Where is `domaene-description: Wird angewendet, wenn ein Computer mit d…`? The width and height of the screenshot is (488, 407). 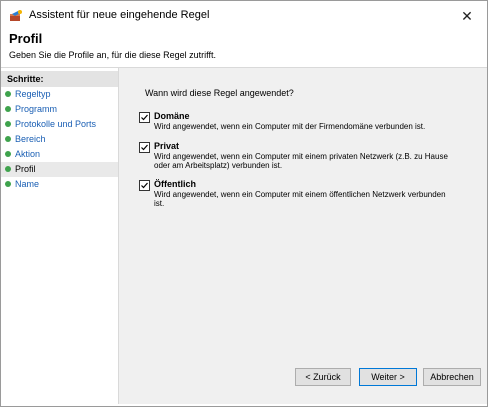
domaene-description: Wird angewendet, wenn ein Computer mit d… is located at coordinates (290, 126).